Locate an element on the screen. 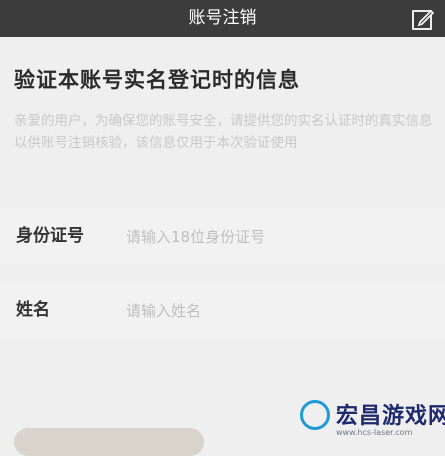 This screenshot has width=445, height=456. id-number-row: 身份证号 is located at coordinates (222, 236).